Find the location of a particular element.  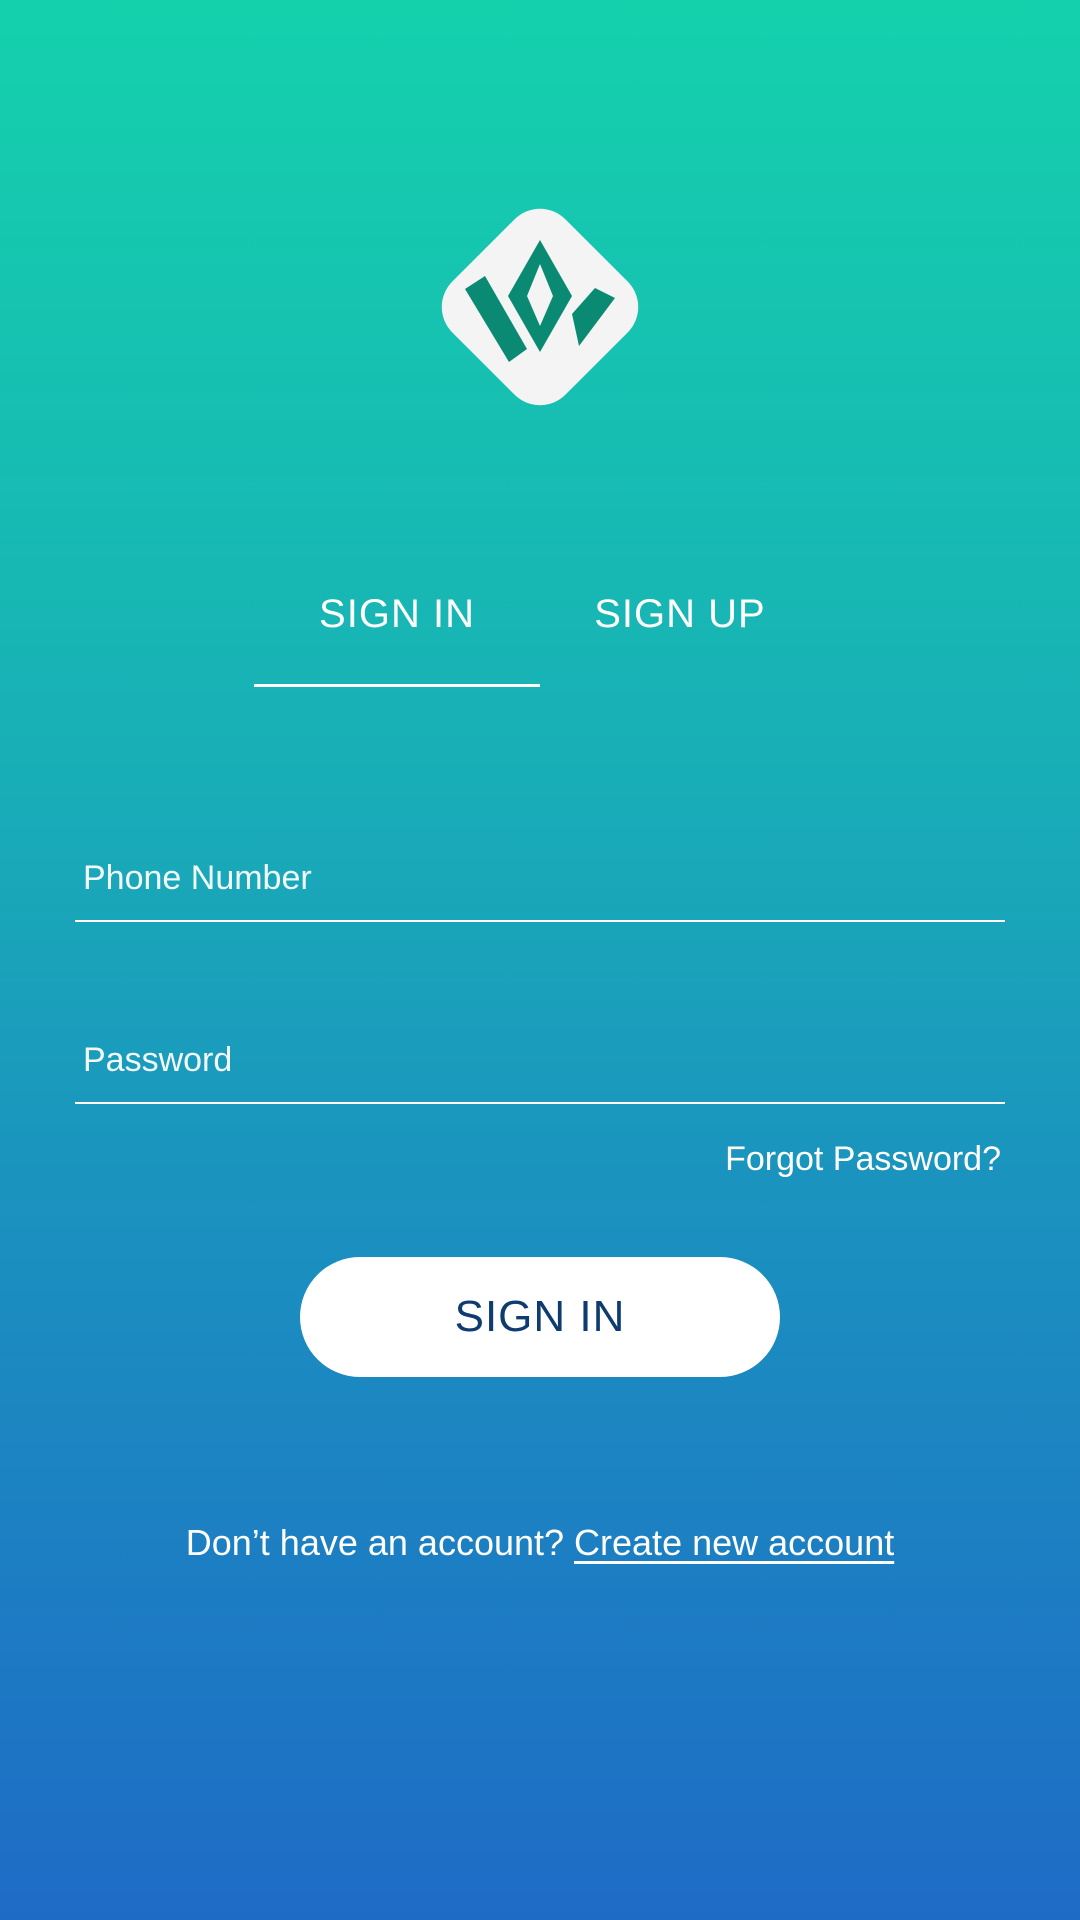

phone-number-field is located at coordinates (540, 881).